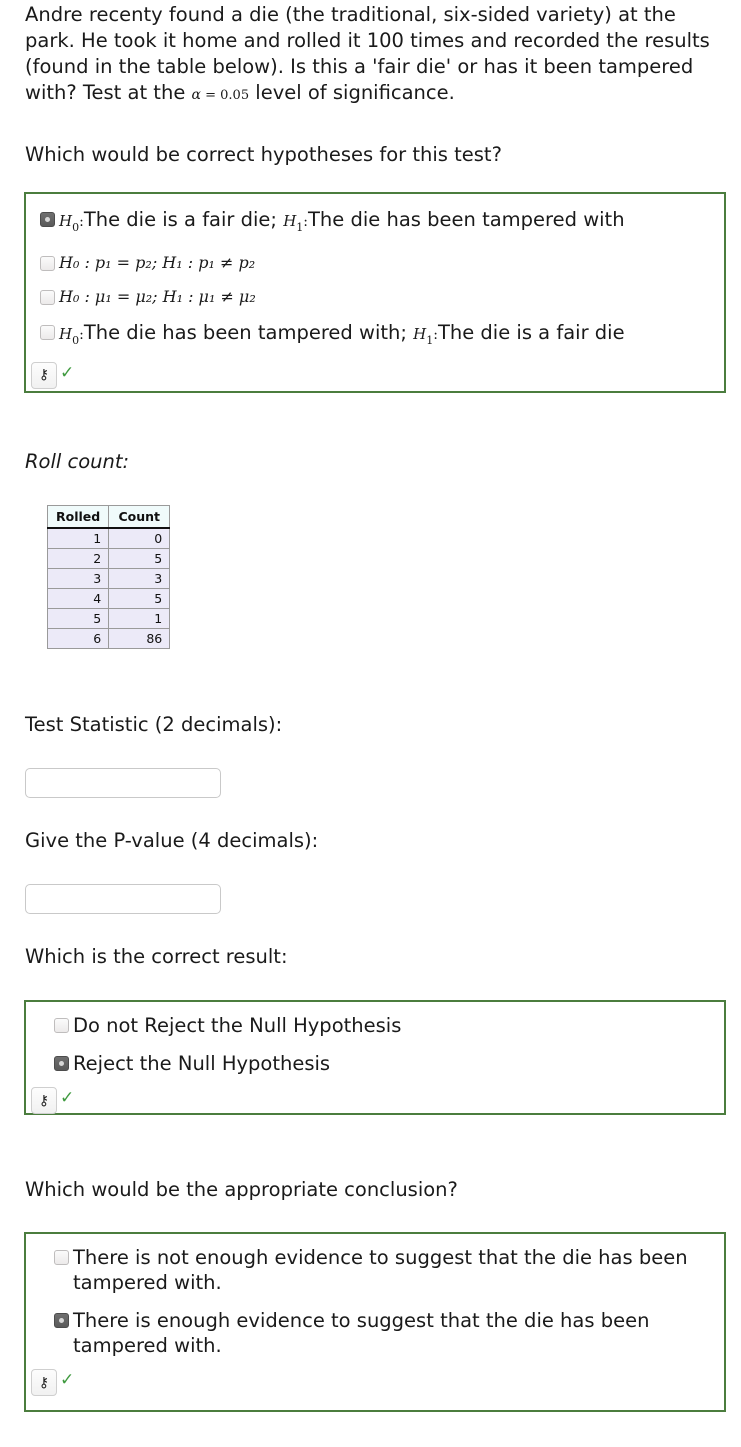 The image size is (741, 1447). Describe the element at coordinates (157, 262) in the screenshot. I see `hypotheses-option-1-label: H₀ : p₁ = p₂; H₁ : p₁ ≠ p₂` at that location.